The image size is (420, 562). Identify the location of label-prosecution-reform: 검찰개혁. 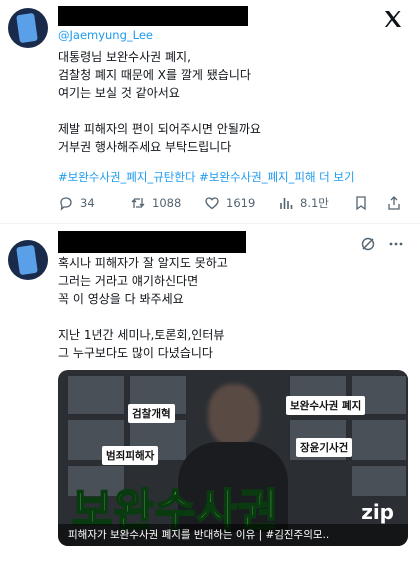
(151, 413).